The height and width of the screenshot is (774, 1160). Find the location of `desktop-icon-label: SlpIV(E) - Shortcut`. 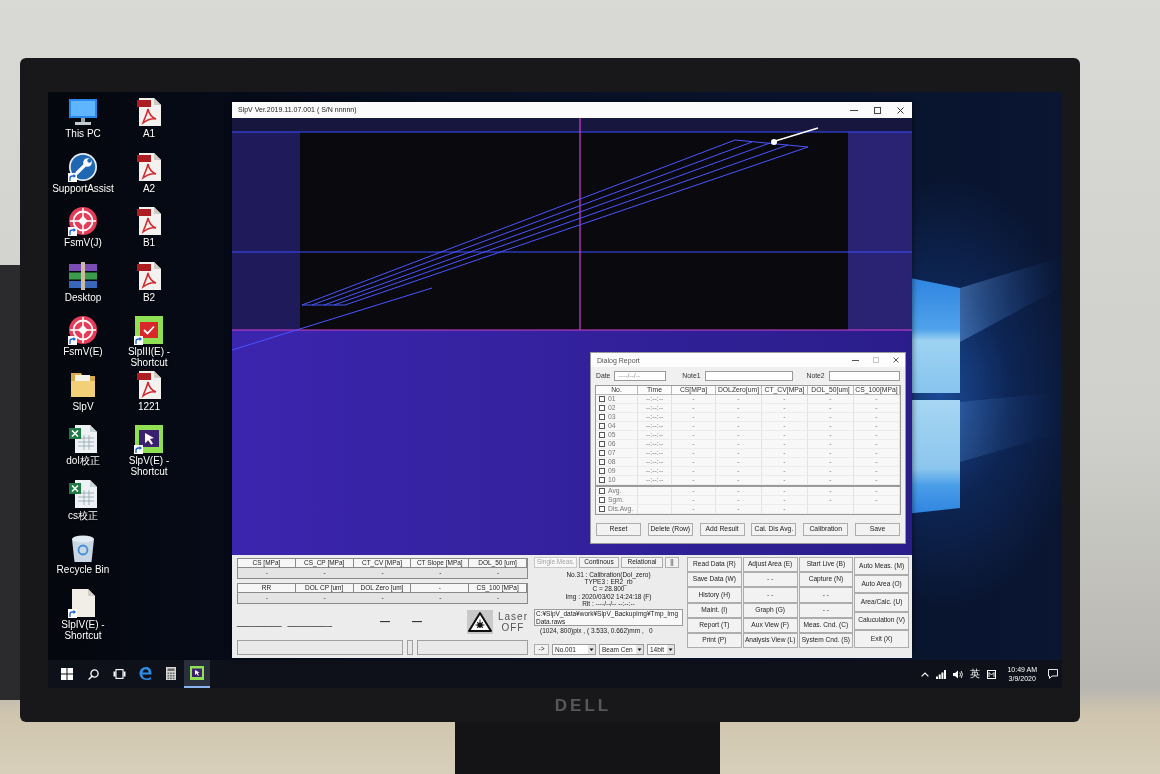

desktop-icon-label: SlpIV(E) - Shortcut is located at coordinates (83, 629).